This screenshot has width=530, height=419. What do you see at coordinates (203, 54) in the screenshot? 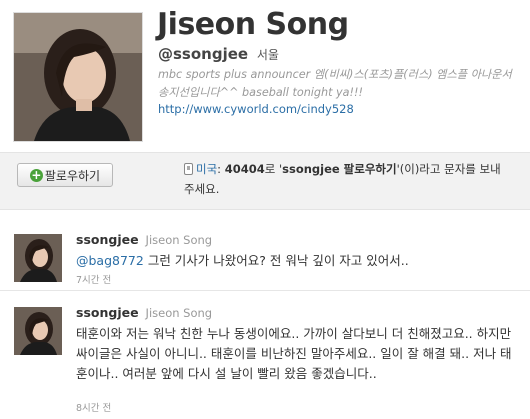
I see `profile-handle: @ssongjee` at bounding box center [203, 54].